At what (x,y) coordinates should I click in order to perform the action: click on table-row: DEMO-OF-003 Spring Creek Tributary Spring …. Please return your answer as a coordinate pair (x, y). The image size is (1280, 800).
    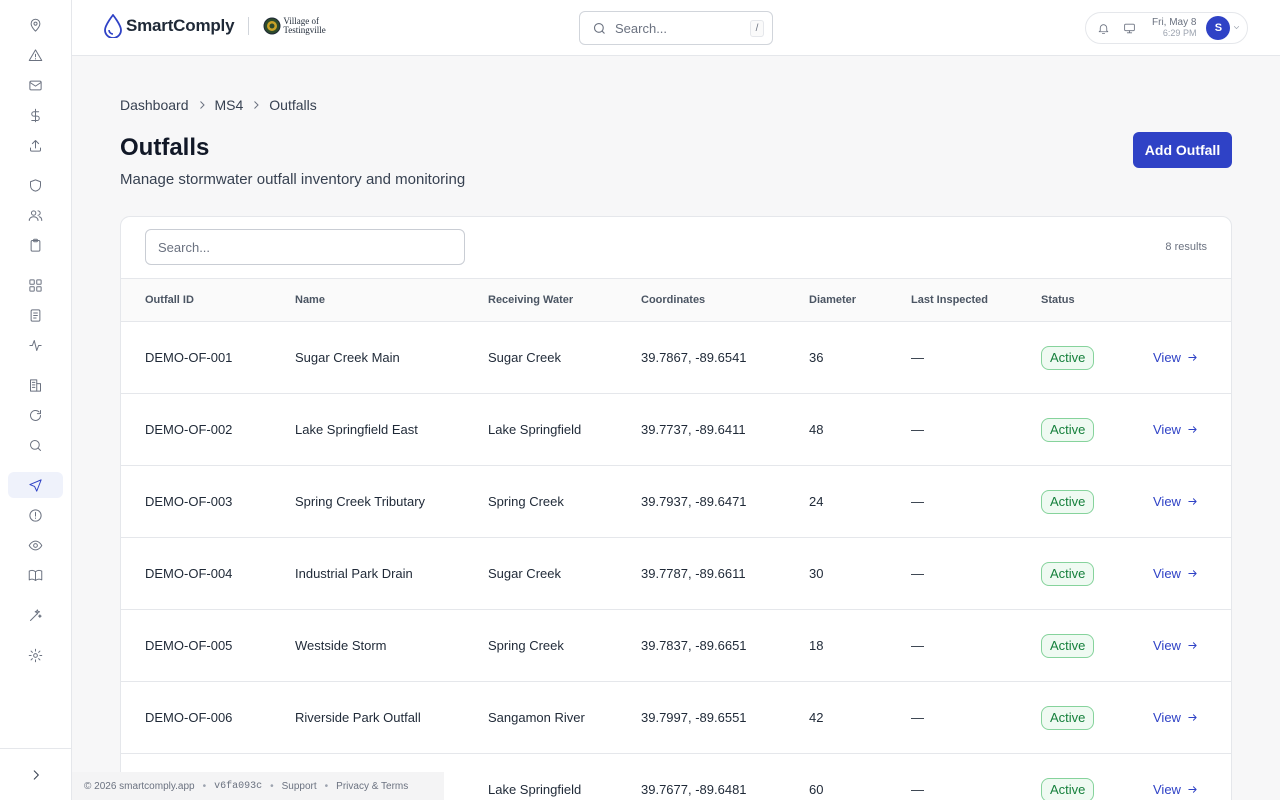
    Looking at the image, I should click on (676, 502).